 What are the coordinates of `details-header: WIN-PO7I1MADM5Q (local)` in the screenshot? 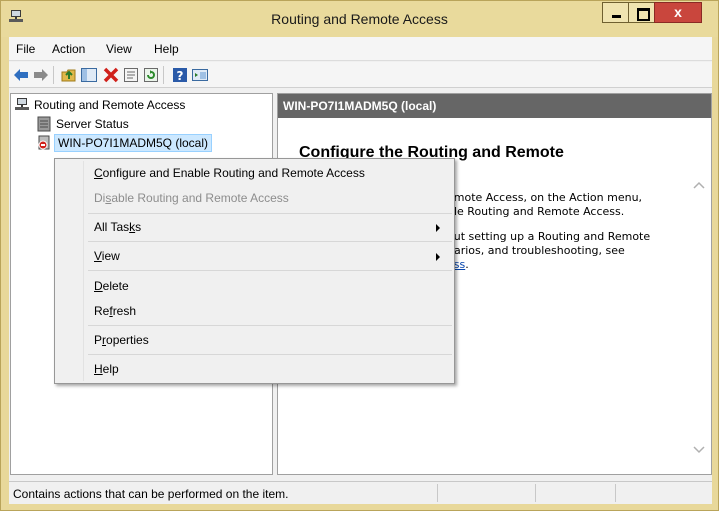 It's located at (494, 106).